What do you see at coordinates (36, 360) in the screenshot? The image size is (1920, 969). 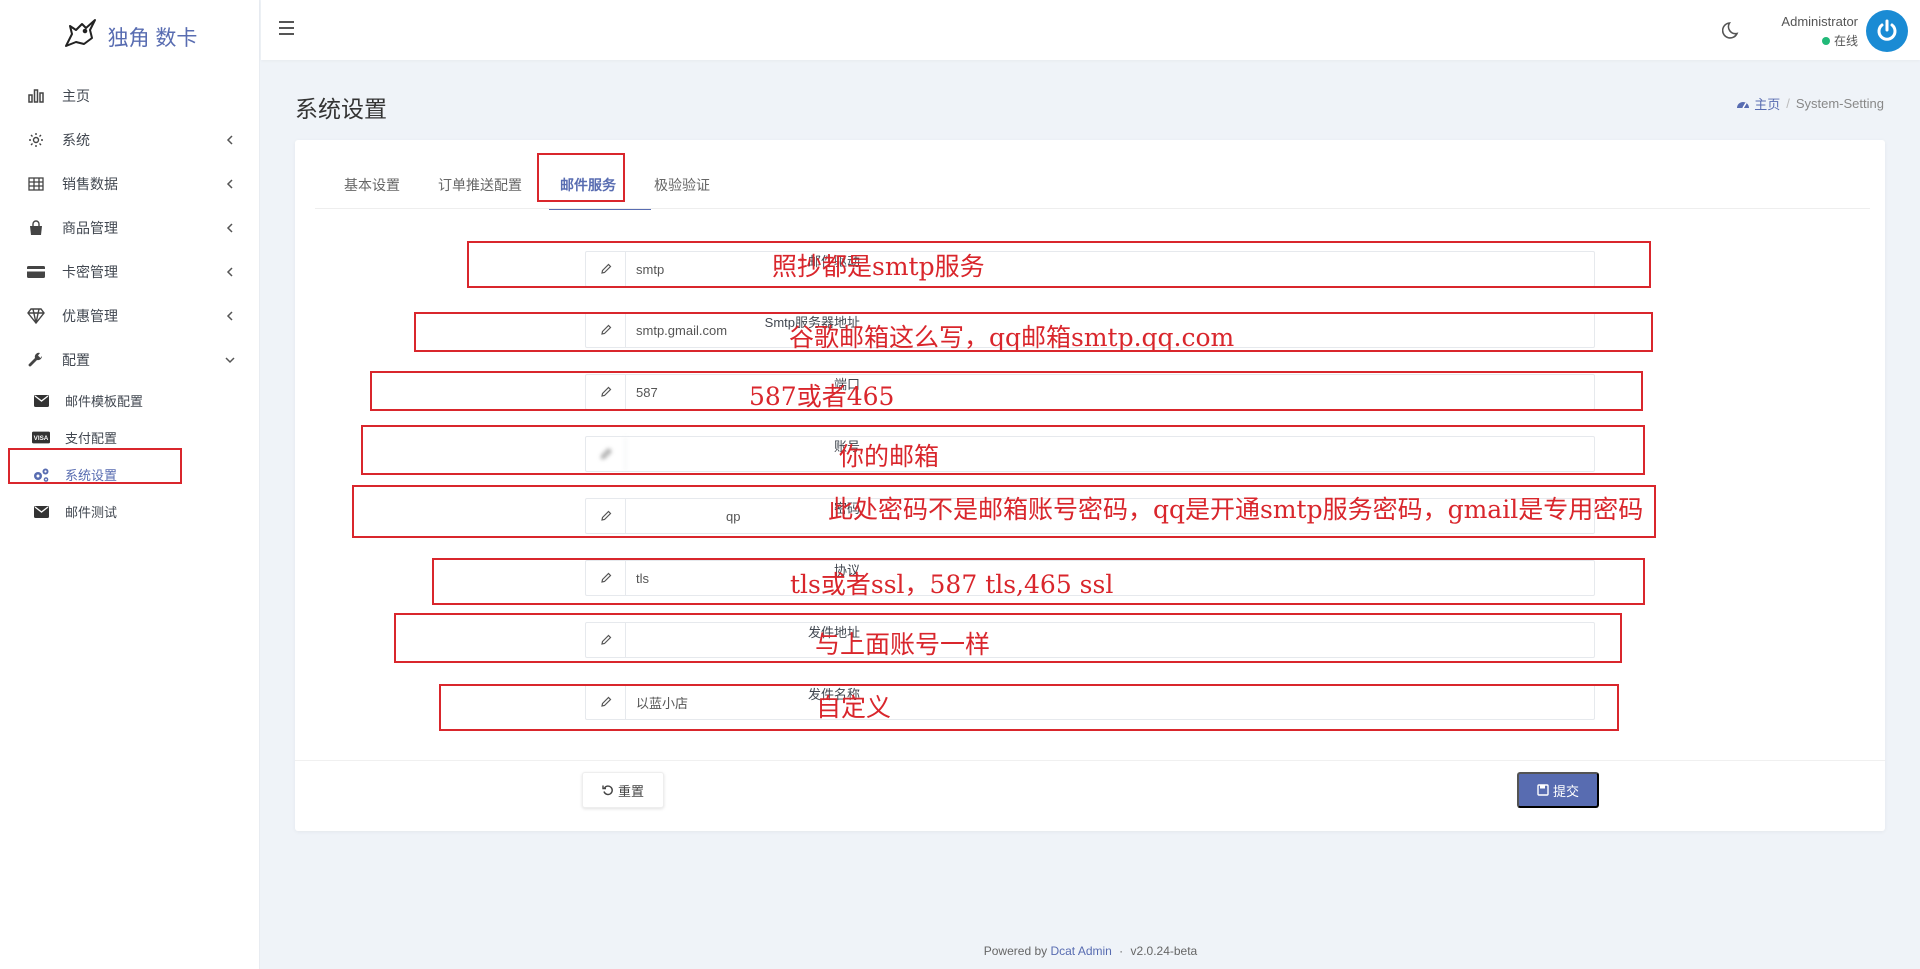 I see `wrench-icon` at bounding box center [36, 360].